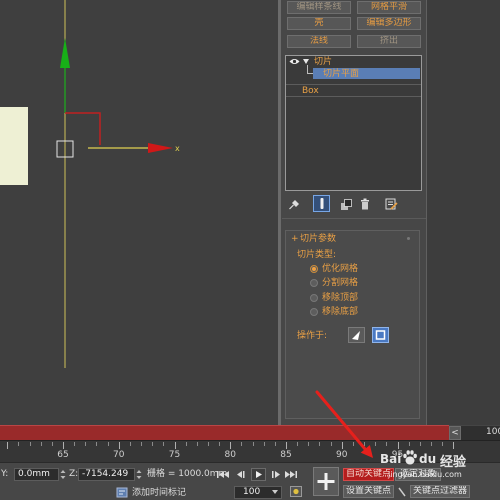 Image resolution: width=500 pixels, height=500 pixels. Describe the element at coordinates (5, 474) in the screenshot. I see `y-coordinate-label: Y:` at that location.